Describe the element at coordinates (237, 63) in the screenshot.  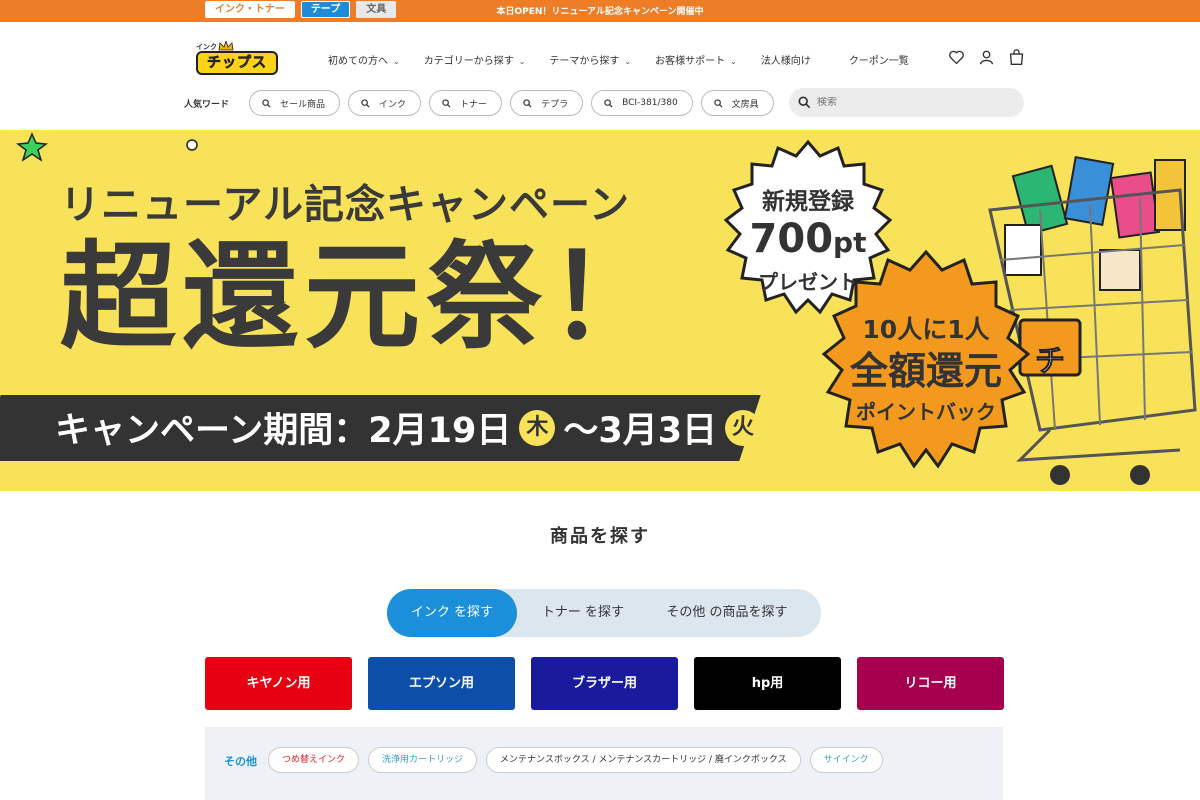
I see `logo-main-text: チップス` at that location.